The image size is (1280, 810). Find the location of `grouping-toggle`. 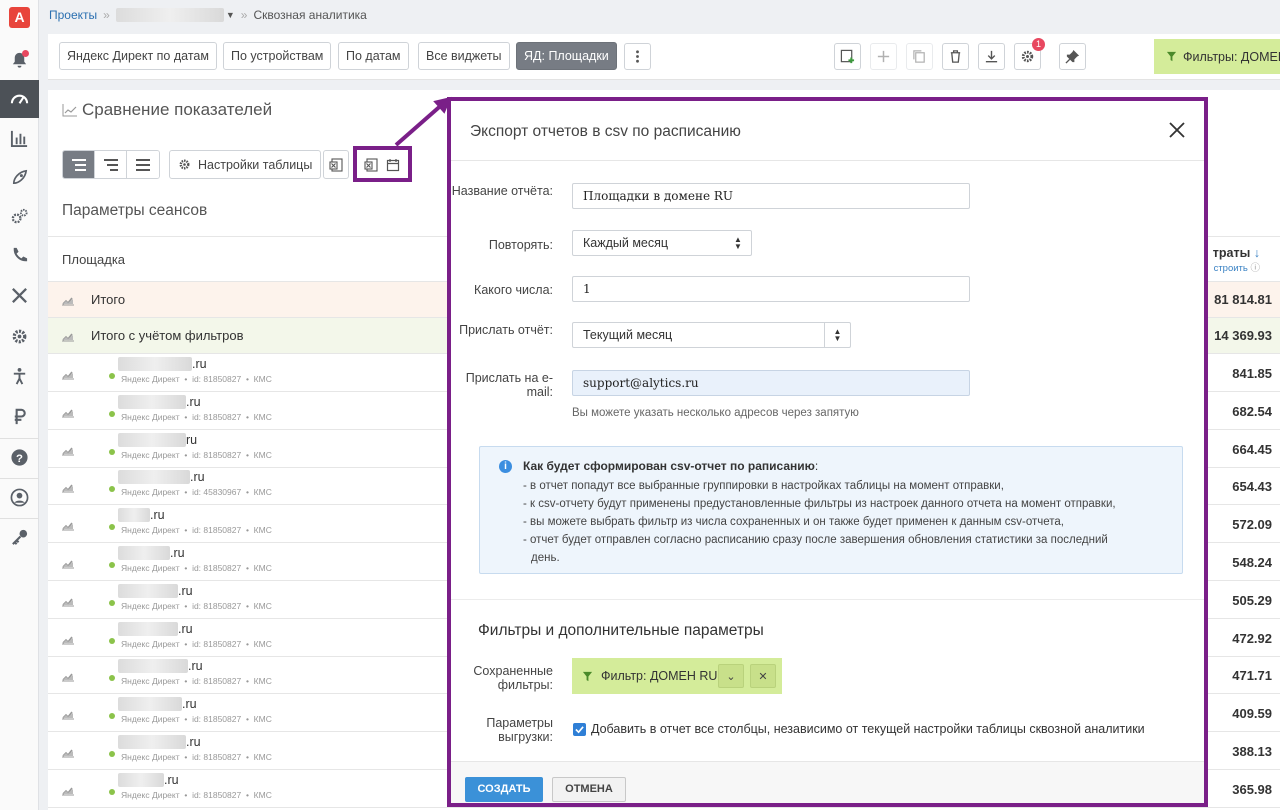

grouping-toggle is located at coordinates (111, 164).